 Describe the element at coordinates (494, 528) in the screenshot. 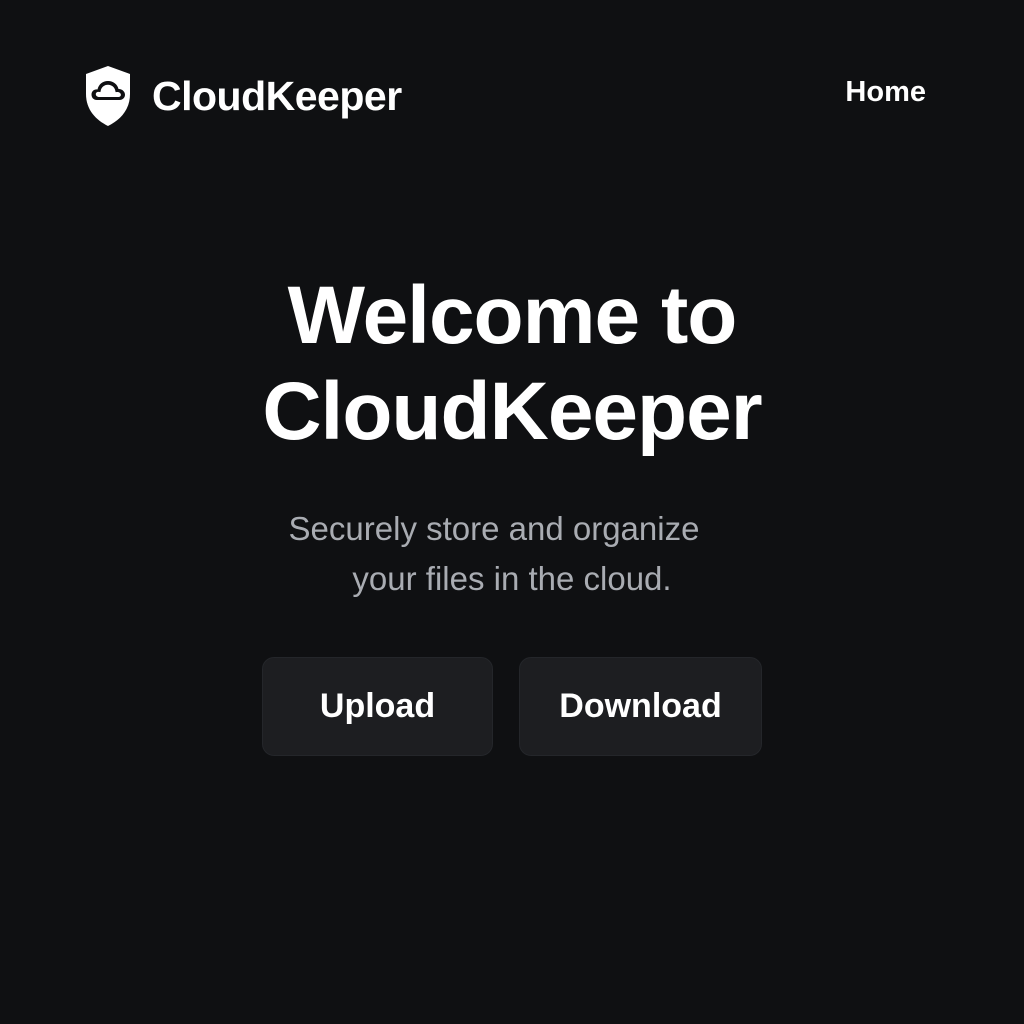

I see `hero-subtitle-line-1: Securely store and organize` at that location.